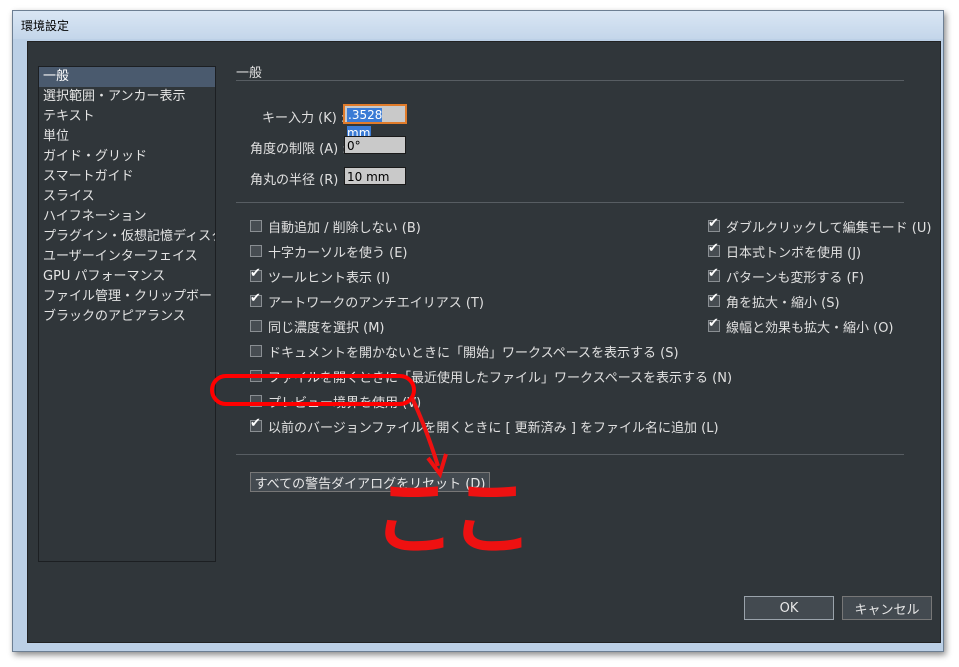 This screenshot has width=959, height=667. Describe the element at coordinates (127, 117) in the screenshot. I see `sidebar-item: テキスト` at that location.